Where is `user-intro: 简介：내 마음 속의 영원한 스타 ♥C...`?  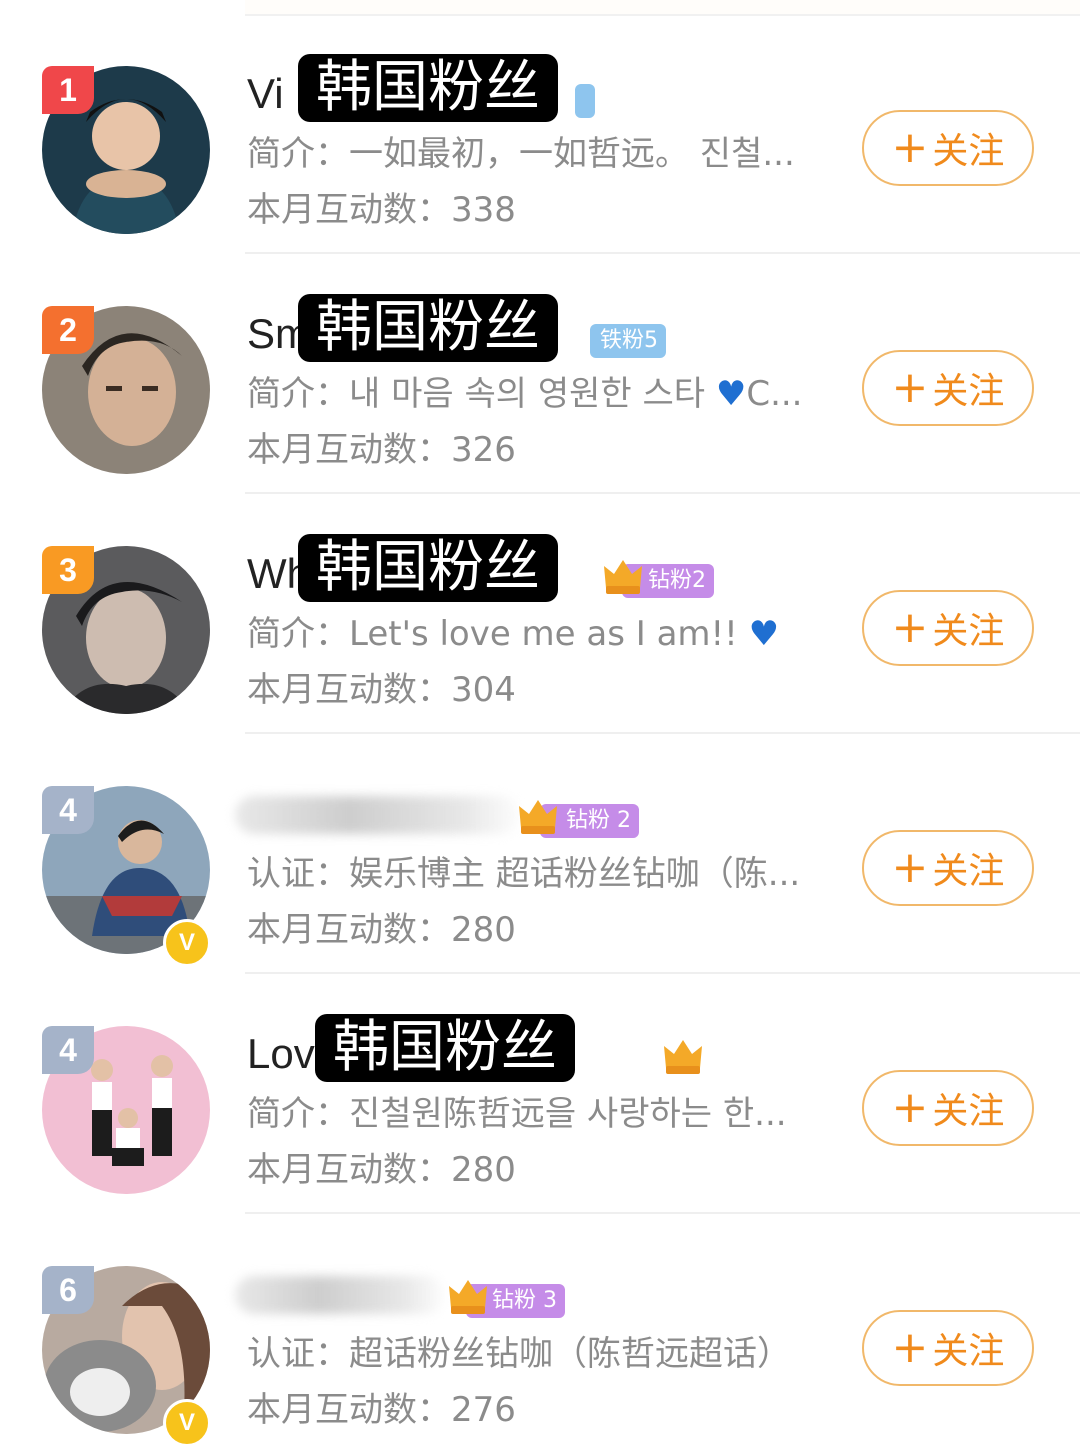
user-intro: 简介：내 마음 속의 영원한 스타 ♥C... is located at coordinates (525, 394).